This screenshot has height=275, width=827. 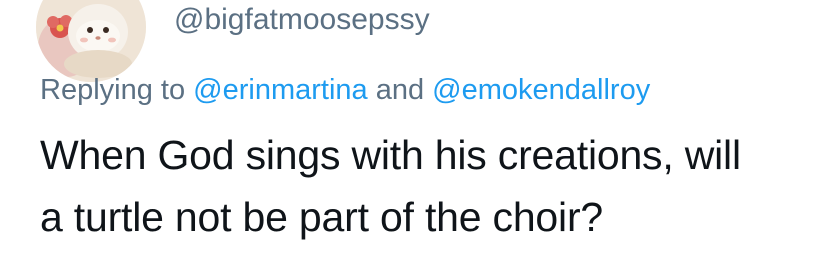 I want to click on mention-link-emokendallroy: @emokendallroy, so click(x=541, y=90).